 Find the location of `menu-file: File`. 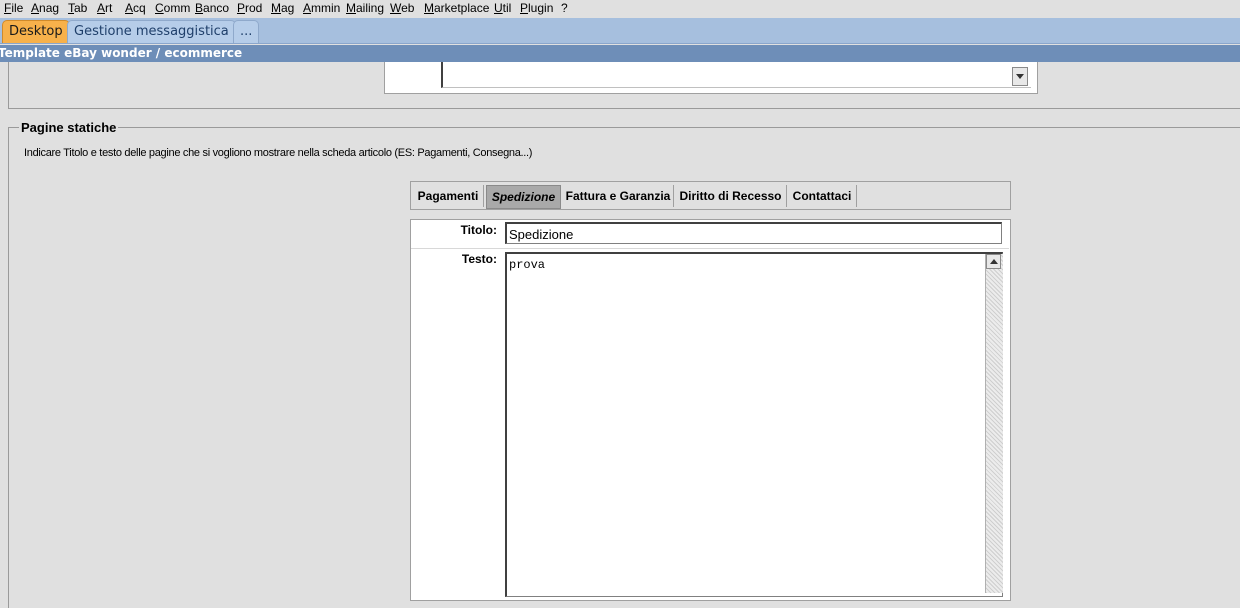

menu-file: File is located at coordinates (13, 8).